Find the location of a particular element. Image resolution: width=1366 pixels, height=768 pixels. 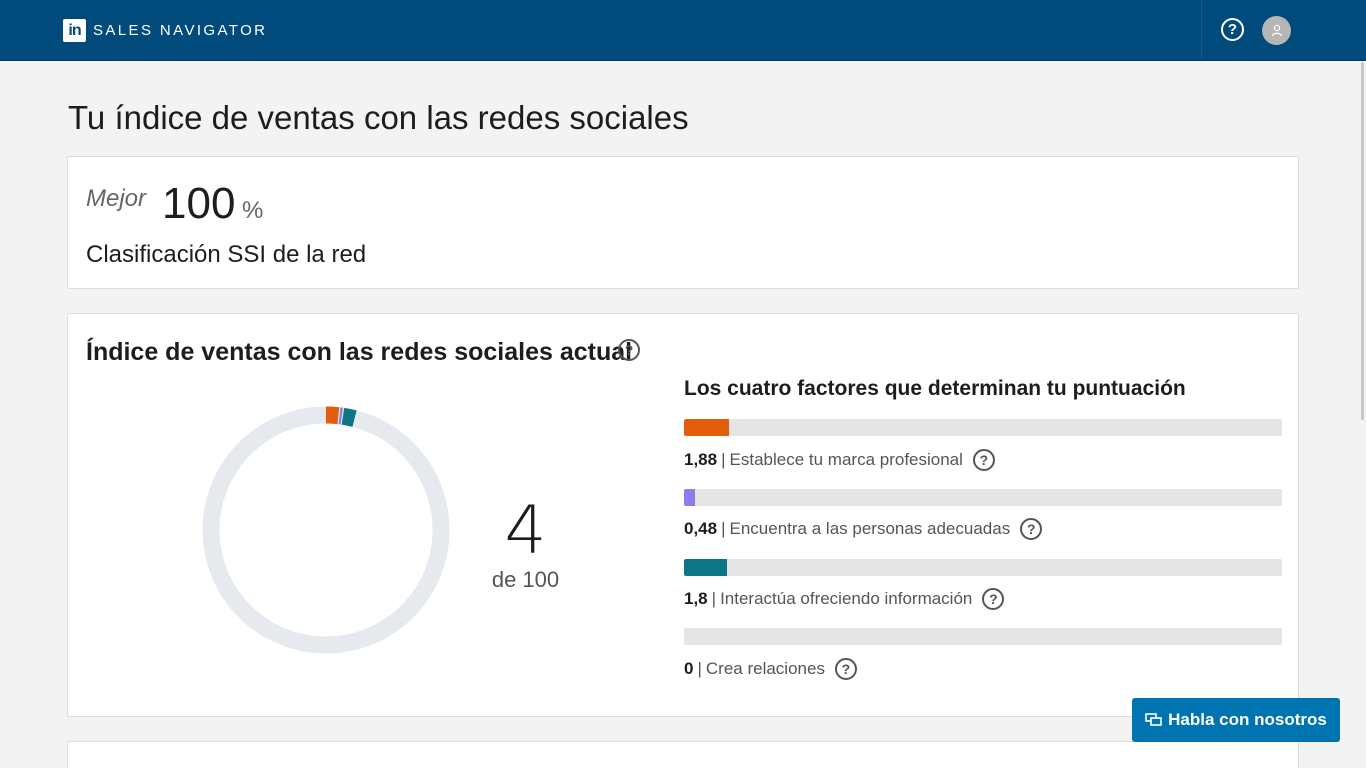

chat-button-label: Habla con nosotros is located at coordinates (1247, 719).